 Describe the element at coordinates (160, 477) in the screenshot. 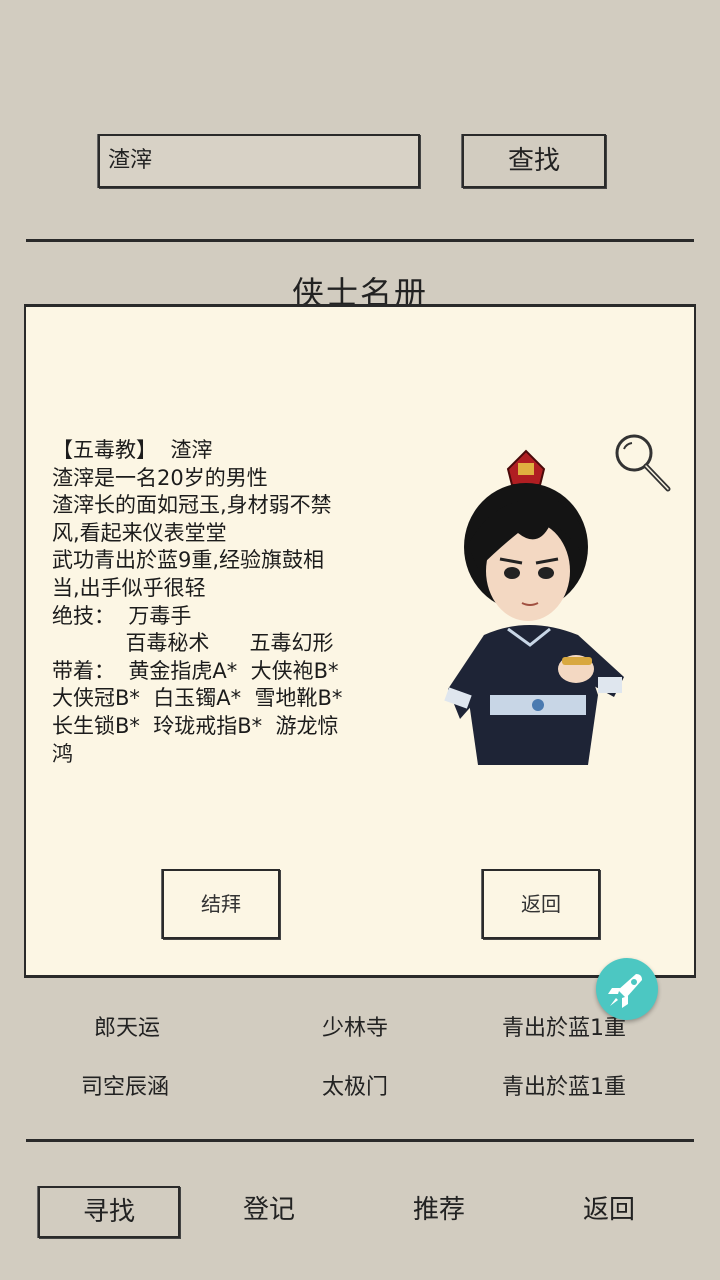

I see `profile-line: 渣滓是一名20岁的男性` at that location.